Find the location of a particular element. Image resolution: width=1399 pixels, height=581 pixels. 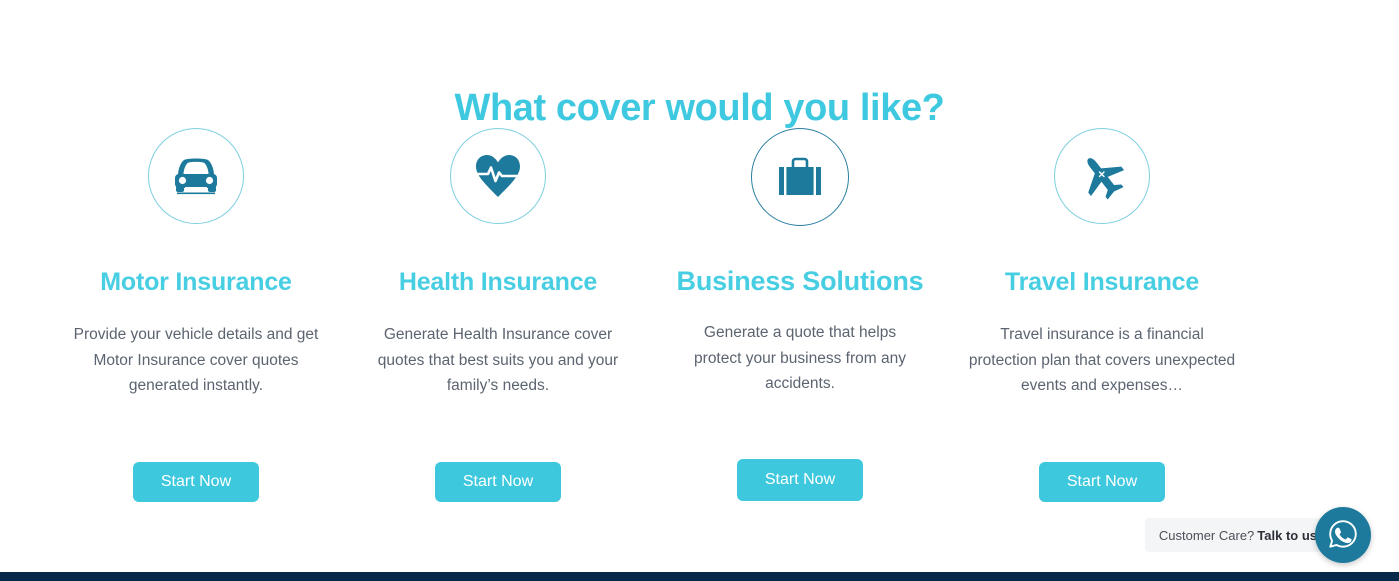

car-icon is located at coordinates (196, 176).